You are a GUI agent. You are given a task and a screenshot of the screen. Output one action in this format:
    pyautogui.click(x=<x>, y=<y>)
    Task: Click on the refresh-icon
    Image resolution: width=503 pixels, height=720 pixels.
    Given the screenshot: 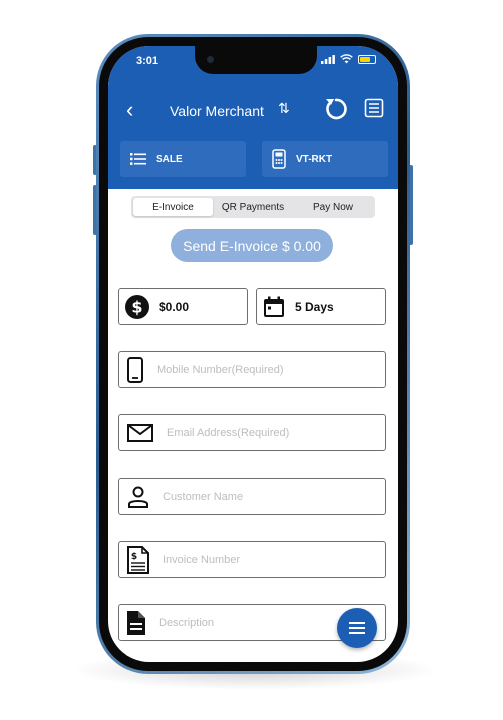 What is the action you would take?
    pyautogui.click(x=336, y=109)
    